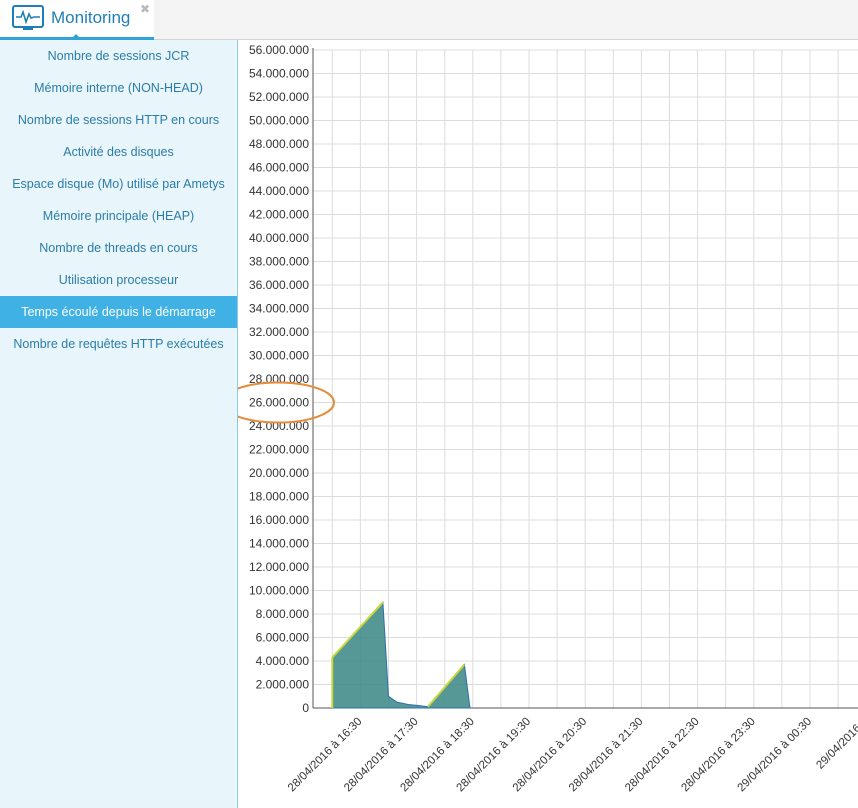  What do you see at coordinates (118, 56) in the screenshot?
I see `sidebar-item-jcr-sessions: Nombre de sessions JCR` at bounding box center [118, 56].